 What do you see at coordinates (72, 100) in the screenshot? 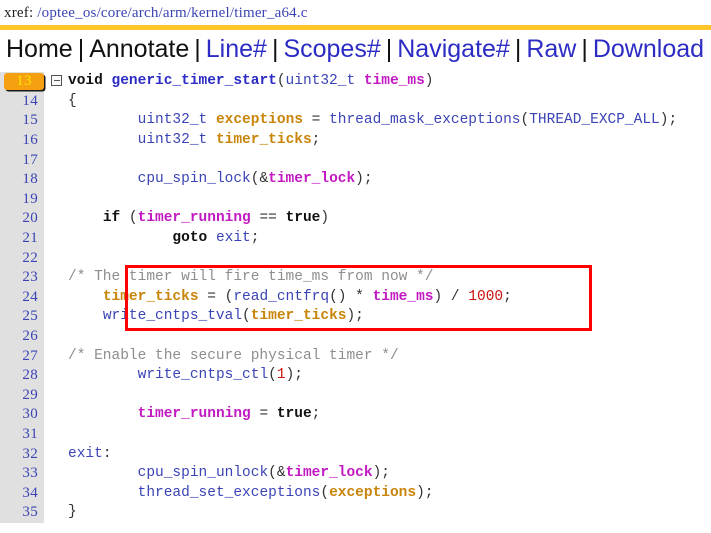
I see `code-line-text: {` at bounding box center [72, 100].